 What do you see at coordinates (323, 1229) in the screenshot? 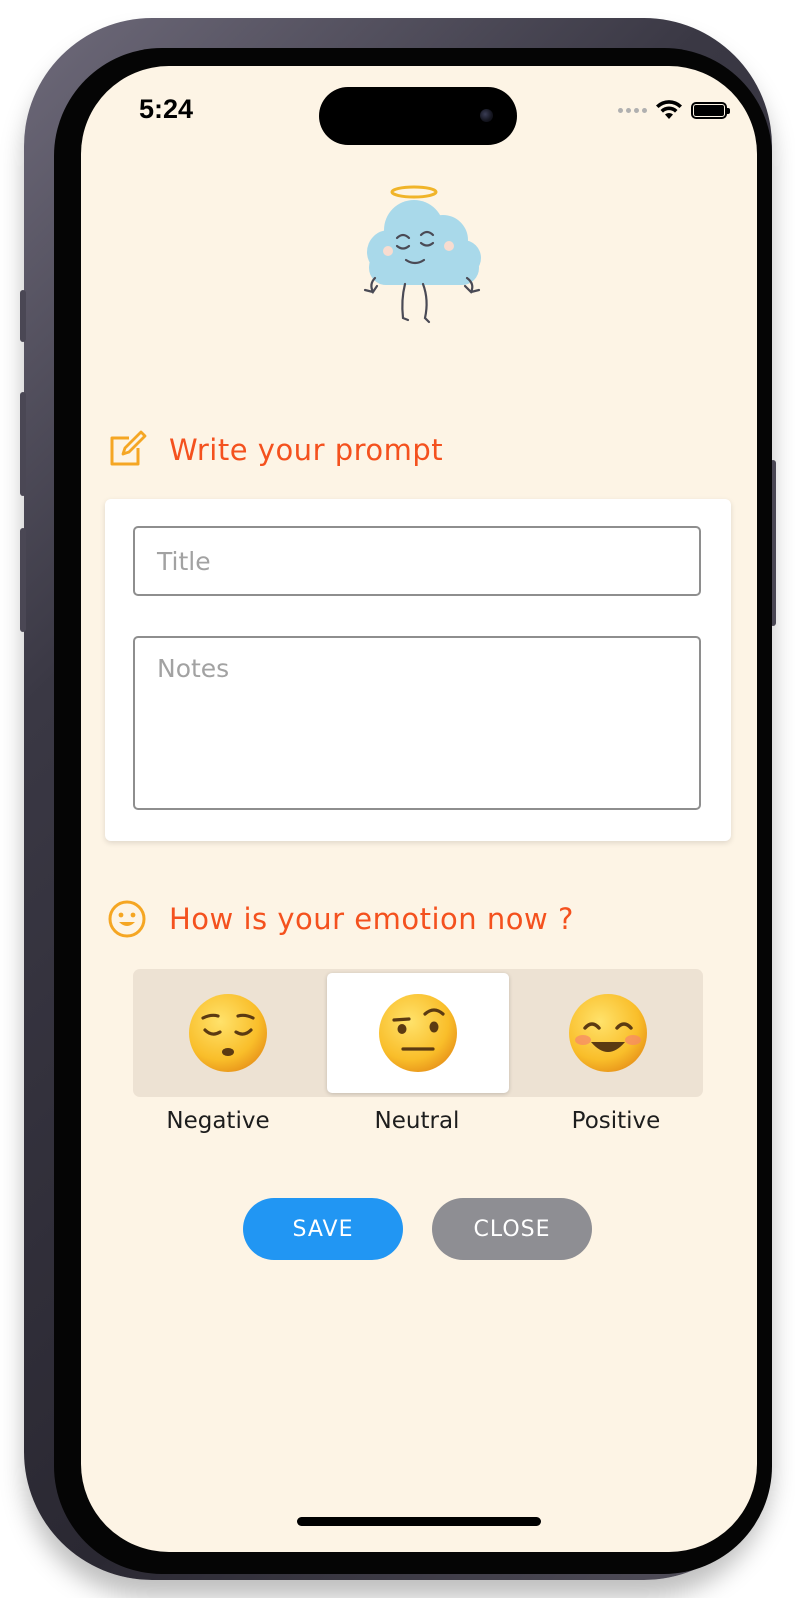
I see `save-button: SAVE` at bounding box center [323, 1229].